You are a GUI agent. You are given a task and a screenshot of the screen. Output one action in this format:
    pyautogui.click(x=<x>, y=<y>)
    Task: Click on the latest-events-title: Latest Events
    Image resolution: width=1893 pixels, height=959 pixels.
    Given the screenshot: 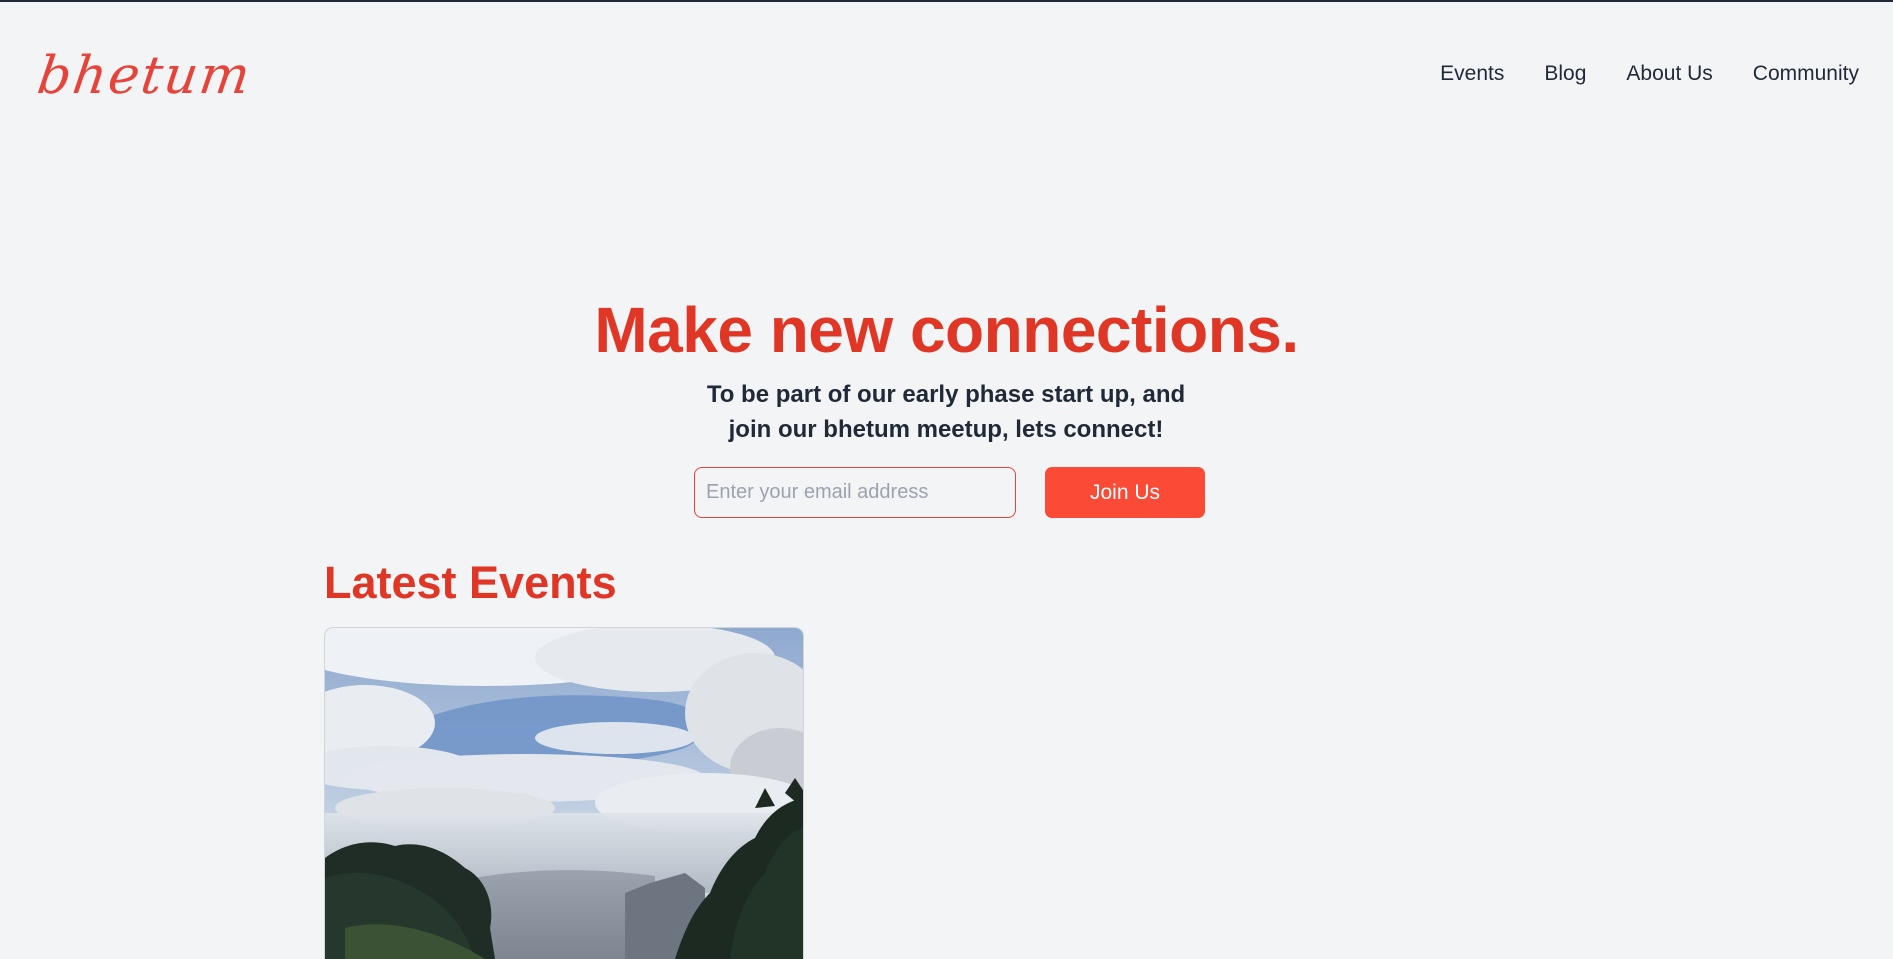 What is the action you would take?
    pyautogui.click(x=470, y=582)
    